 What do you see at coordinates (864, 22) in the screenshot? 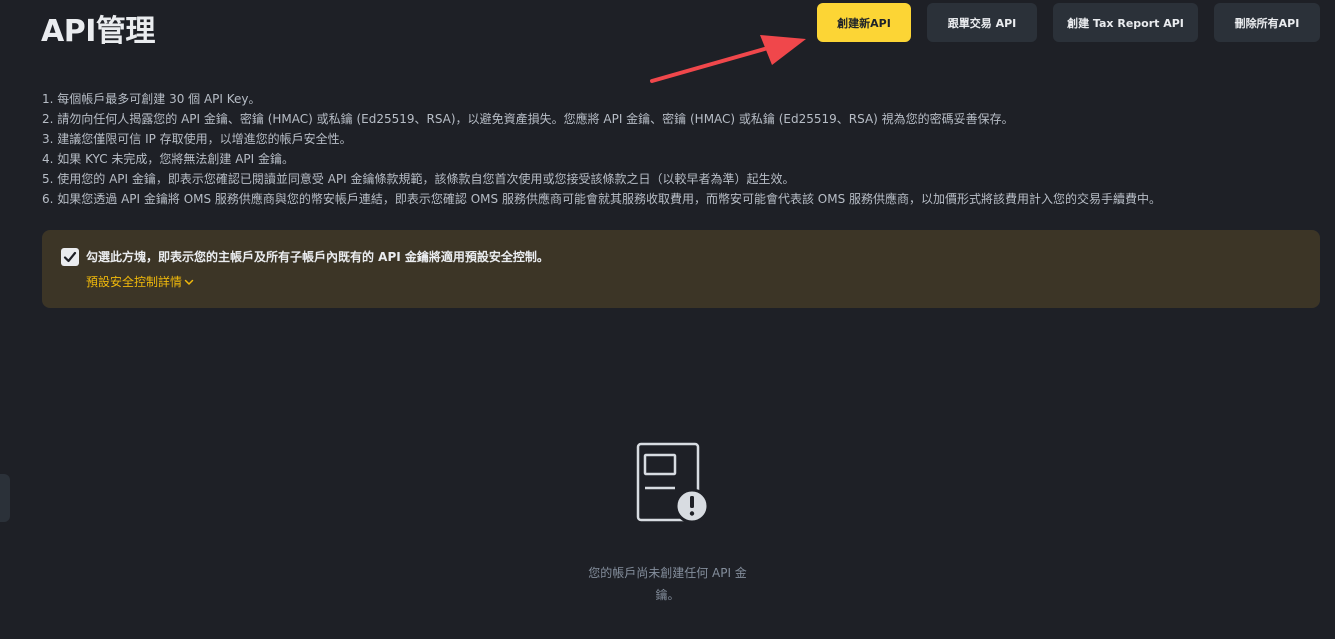
I see `create-api-button: 創建新API` at bounding box center [864, 22].